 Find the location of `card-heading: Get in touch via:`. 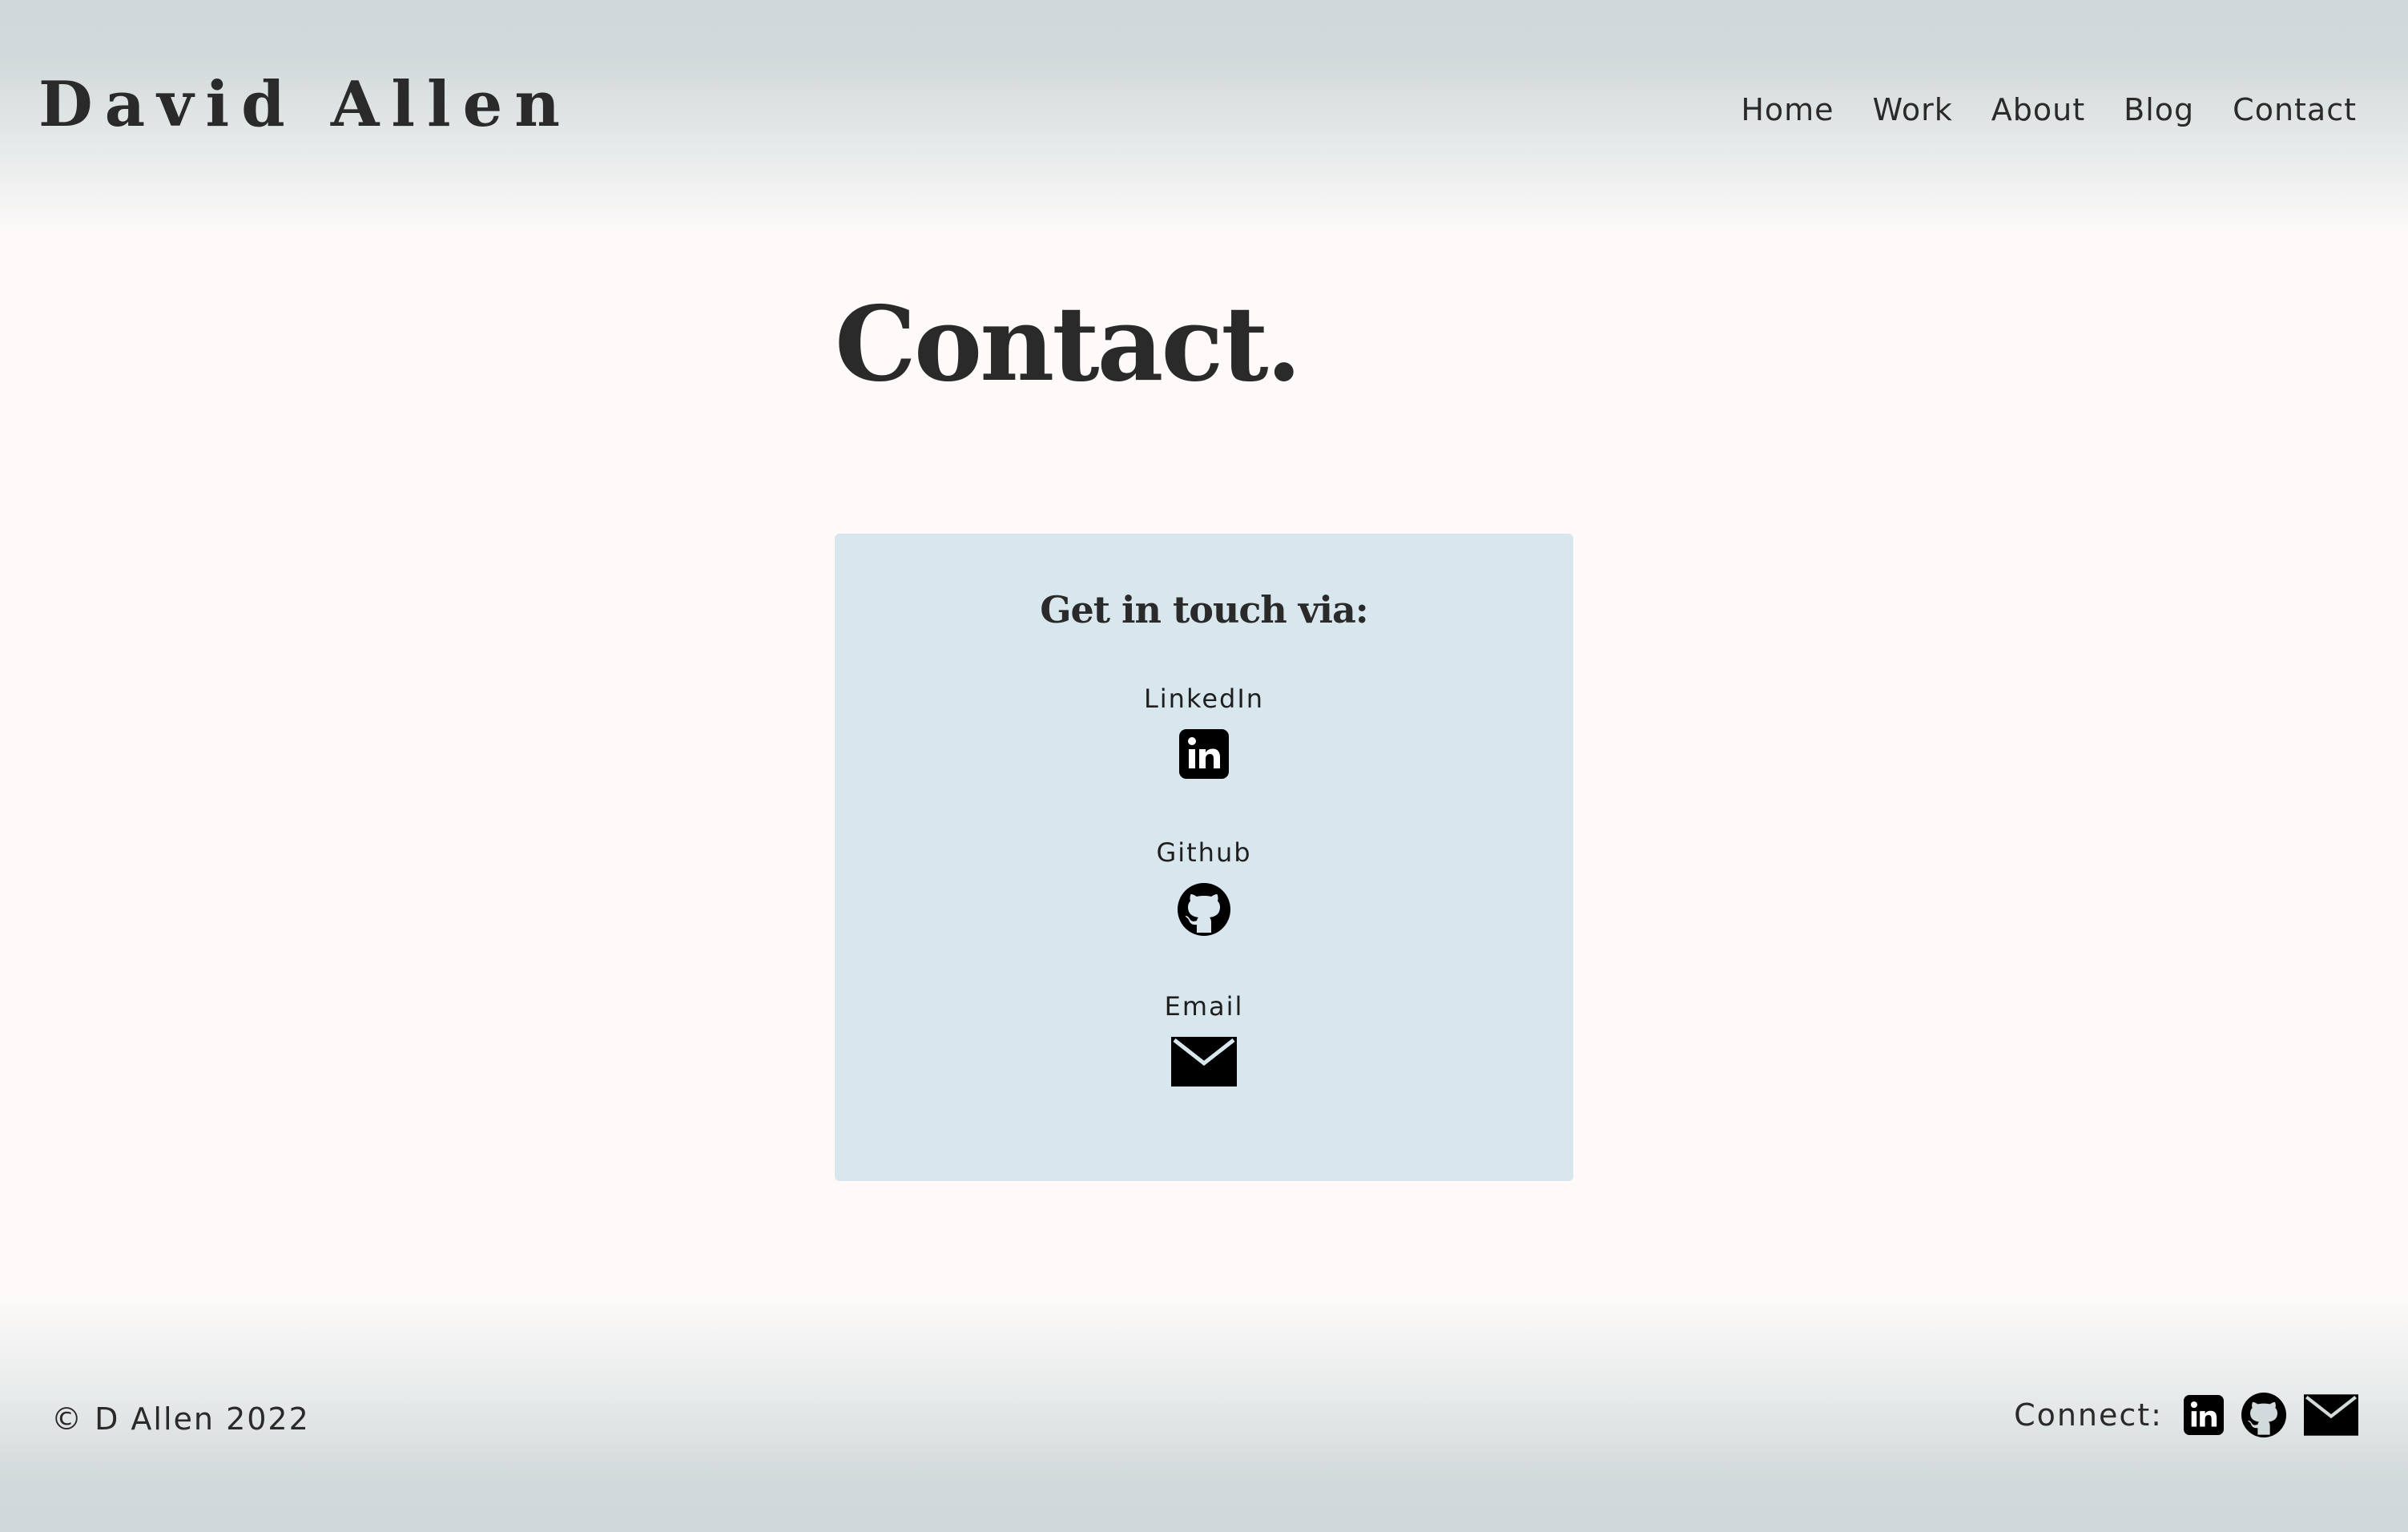

card-heading: Get in touch via: is located at coordinates (1204, 609).